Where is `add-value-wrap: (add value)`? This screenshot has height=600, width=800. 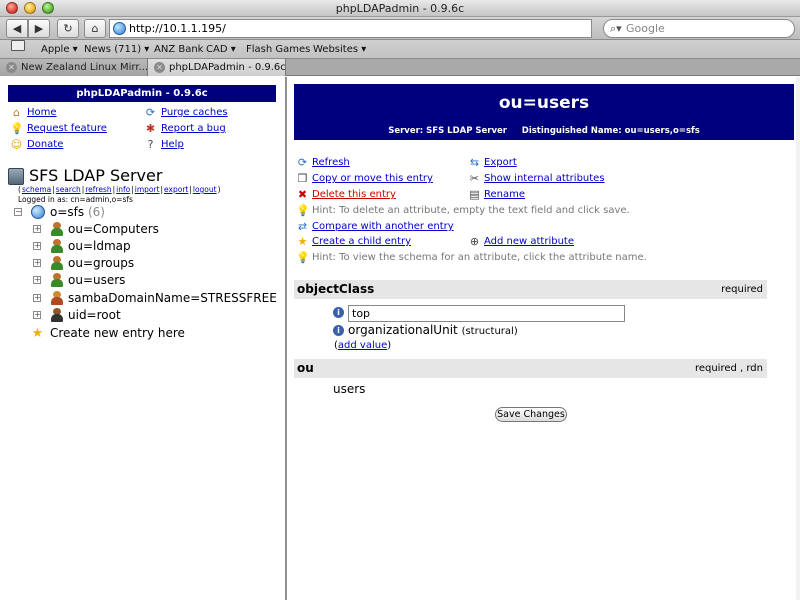 add-value-wrap: (add value) is located at coordinates (363, 345).